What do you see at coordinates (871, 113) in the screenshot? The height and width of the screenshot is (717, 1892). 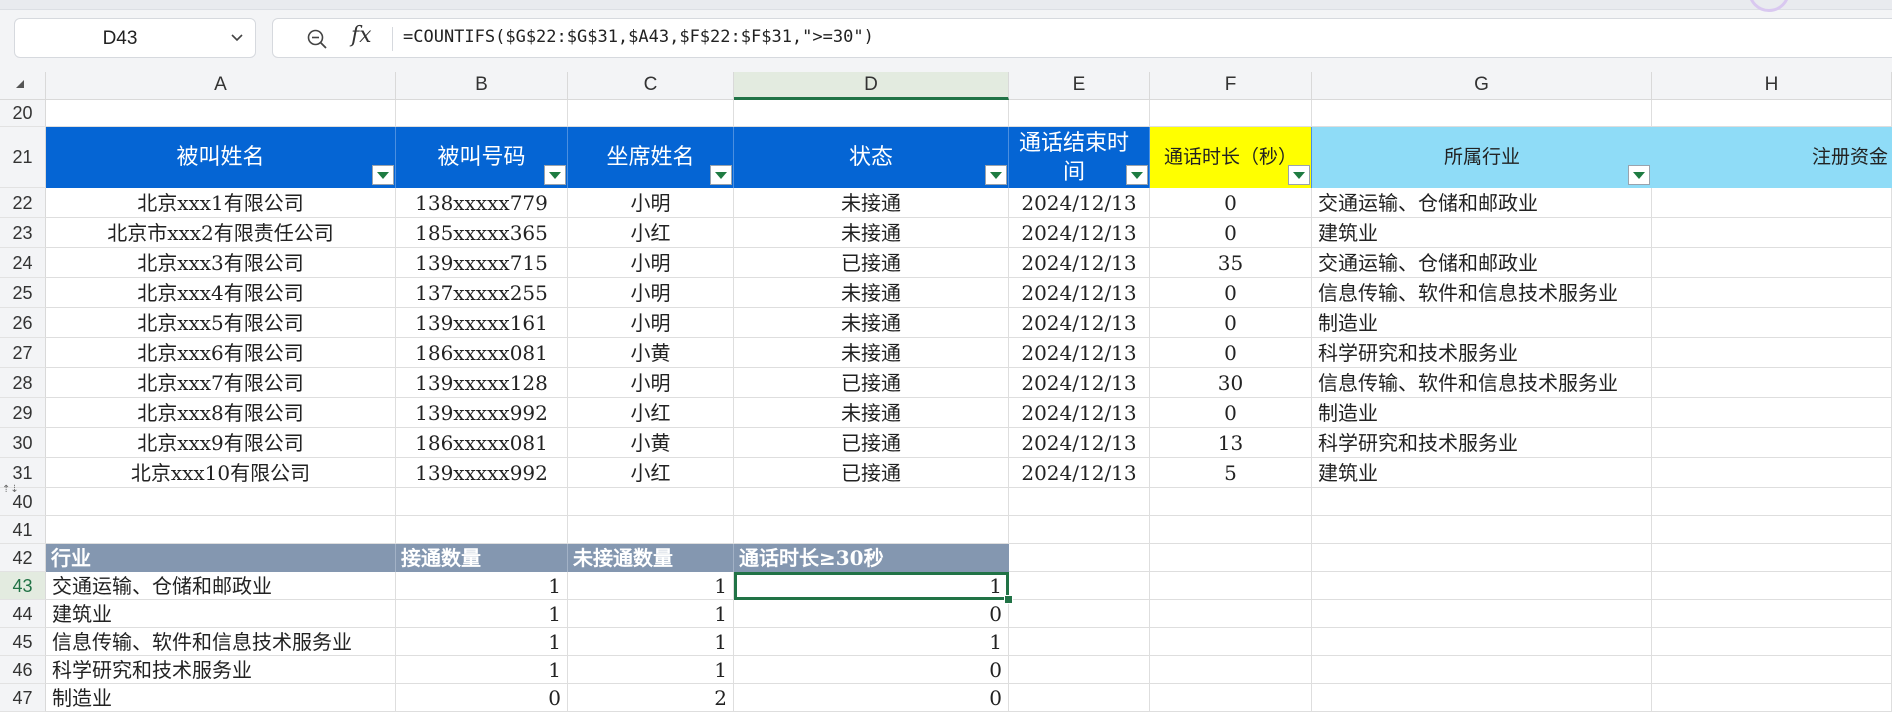 I see `cell-d20` at bounding box center [871, 113].